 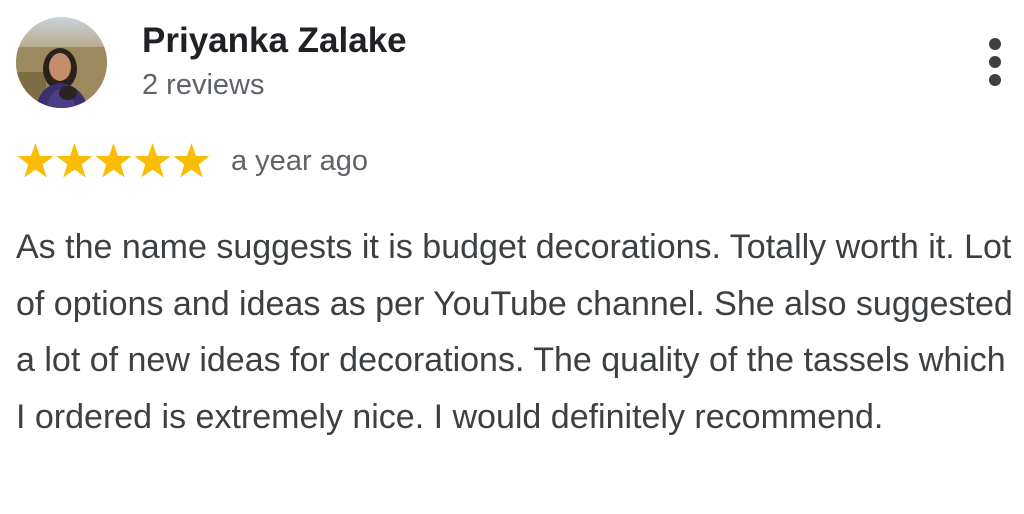 I want to click on avatar-photo, so click(x=61, y=62).